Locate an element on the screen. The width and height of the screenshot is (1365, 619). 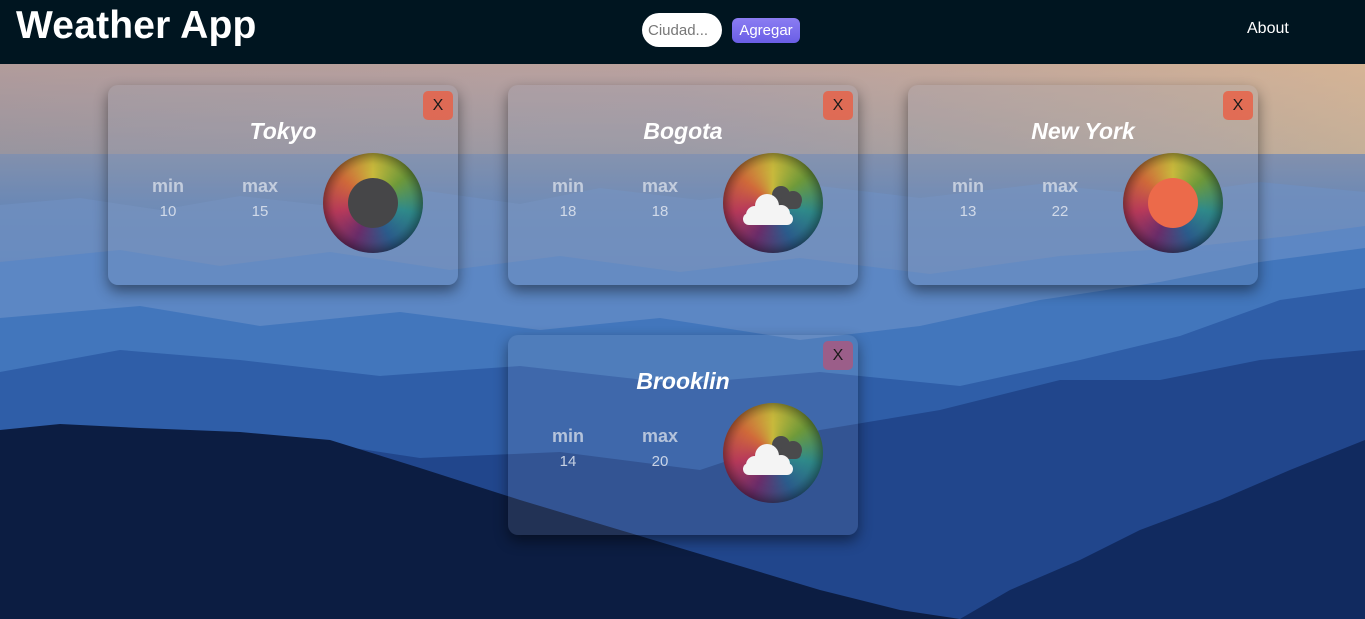
about-link: About is located at coordinates (1268, 29).